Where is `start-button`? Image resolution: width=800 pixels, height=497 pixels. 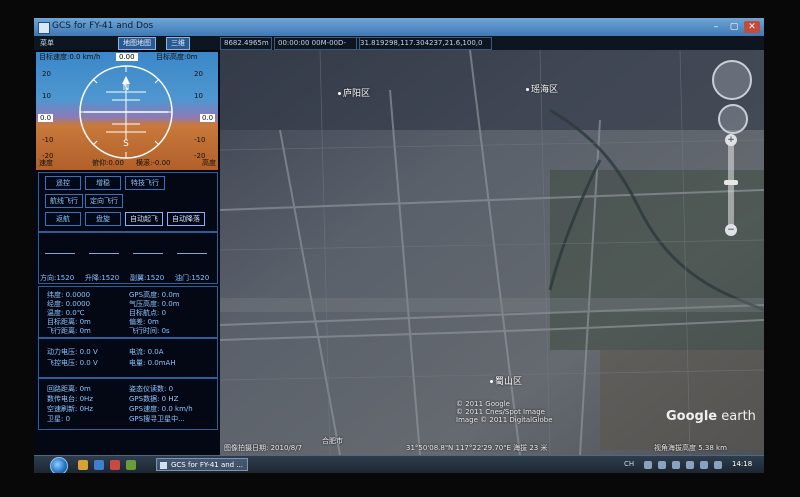 start-button is located at coordinates (59, 465).